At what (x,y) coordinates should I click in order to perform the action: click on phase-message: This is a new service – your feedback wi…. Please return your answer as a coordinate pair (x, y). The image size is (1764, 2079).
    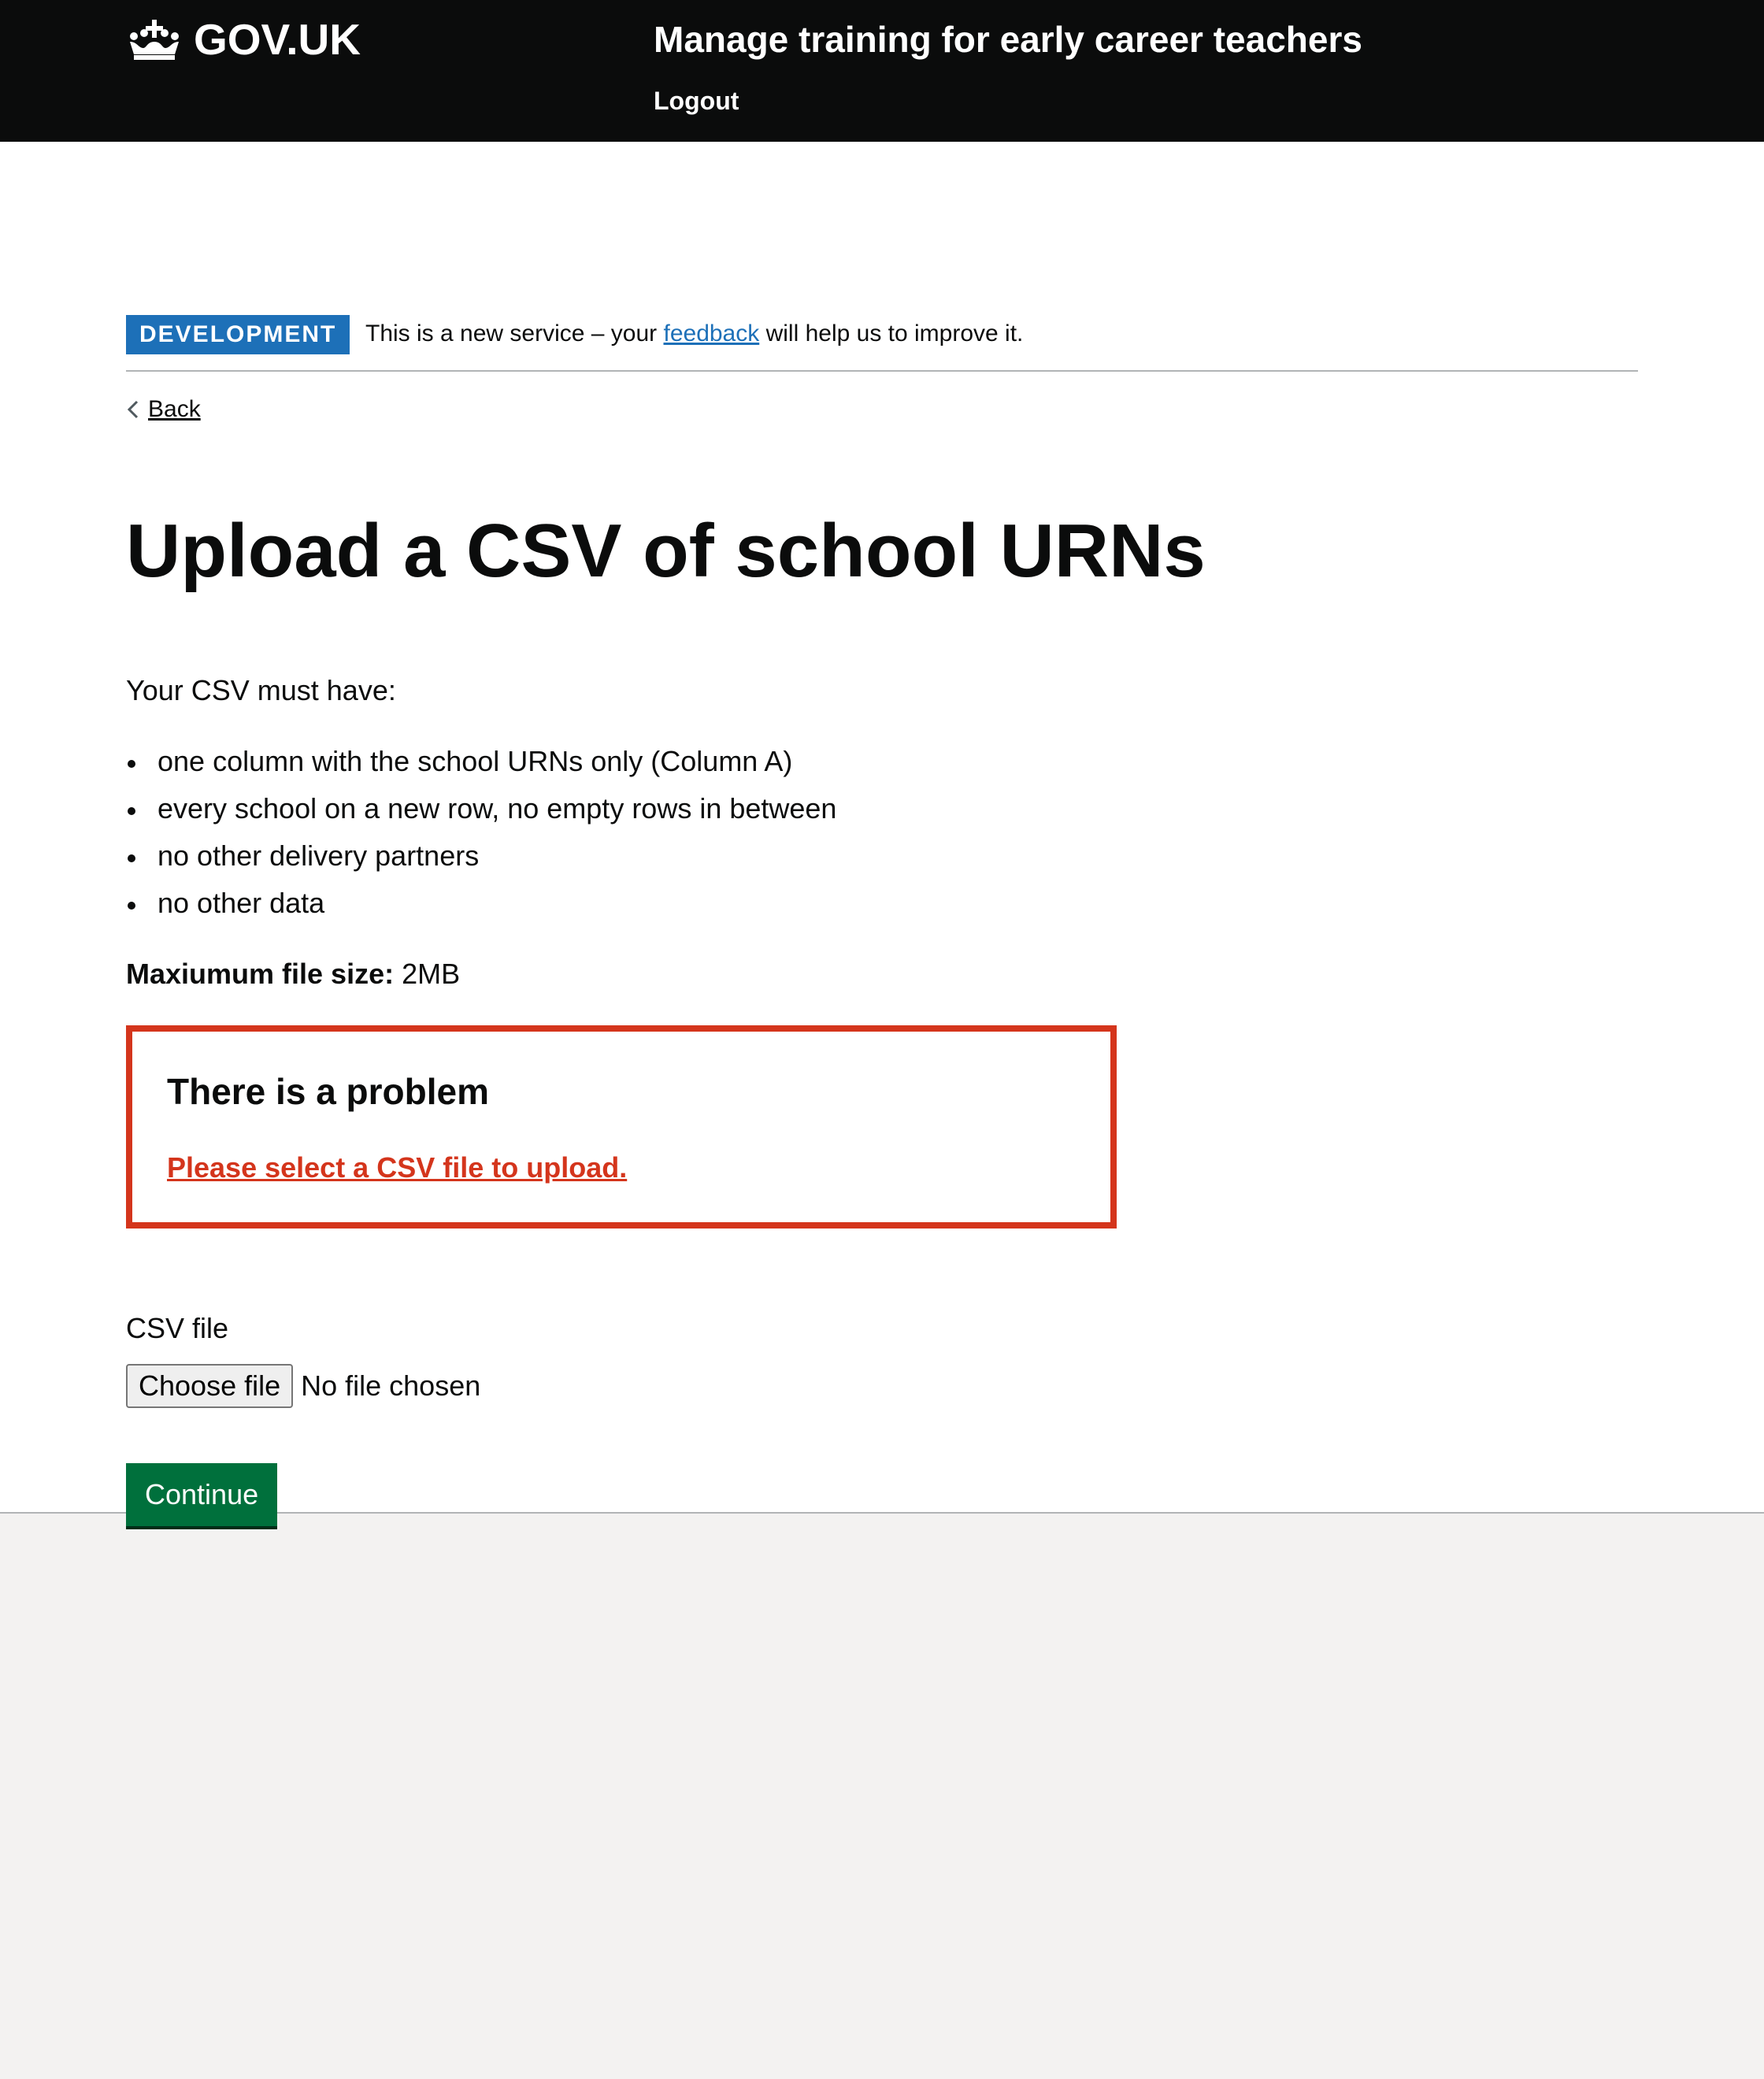
    Looking at the image, I should click on (694, 334).